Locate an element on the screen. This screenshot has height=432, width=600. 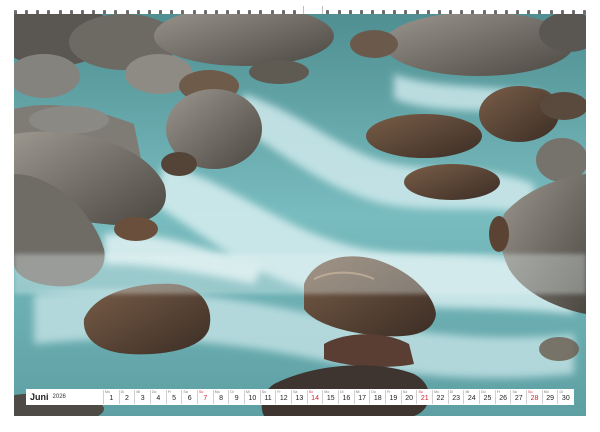
day-cell: Fr 26 is located at coordinates (502, 397).